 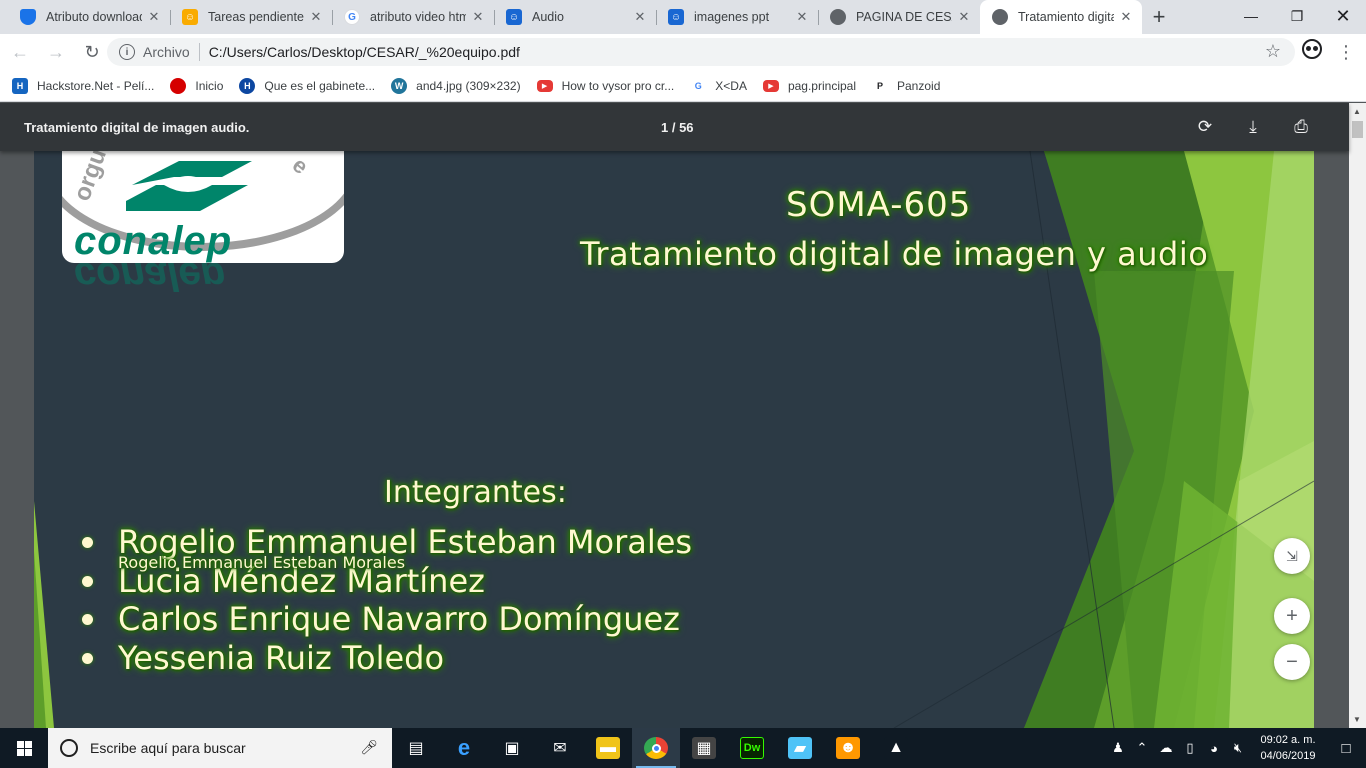 What do you see at coordinates (464, 748) in the screenshot?
I see `taskbar-app: e` at bounding box center [464, 748].